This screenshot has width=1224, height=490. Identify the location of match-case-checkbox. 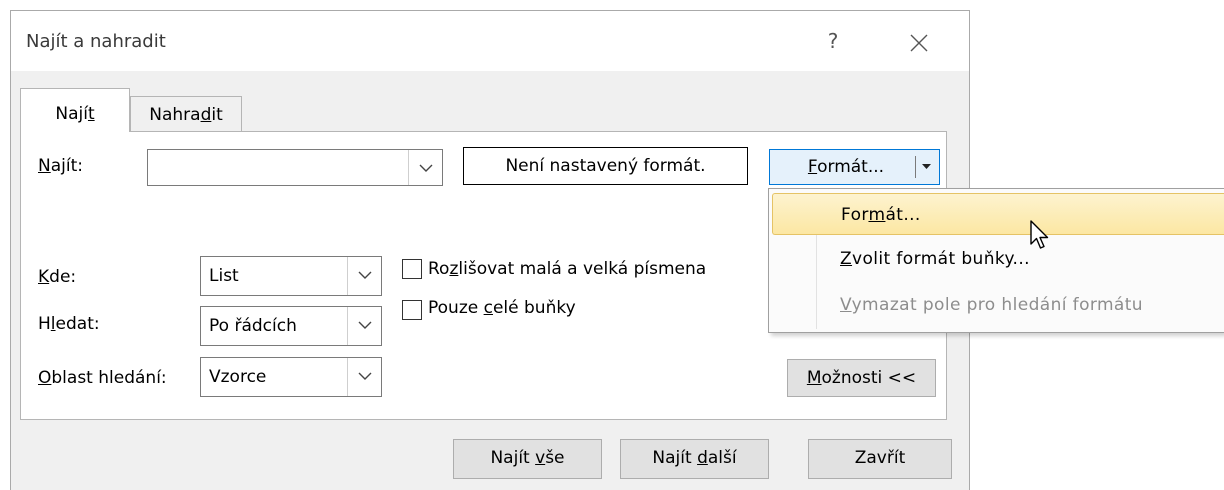
(412, 269).